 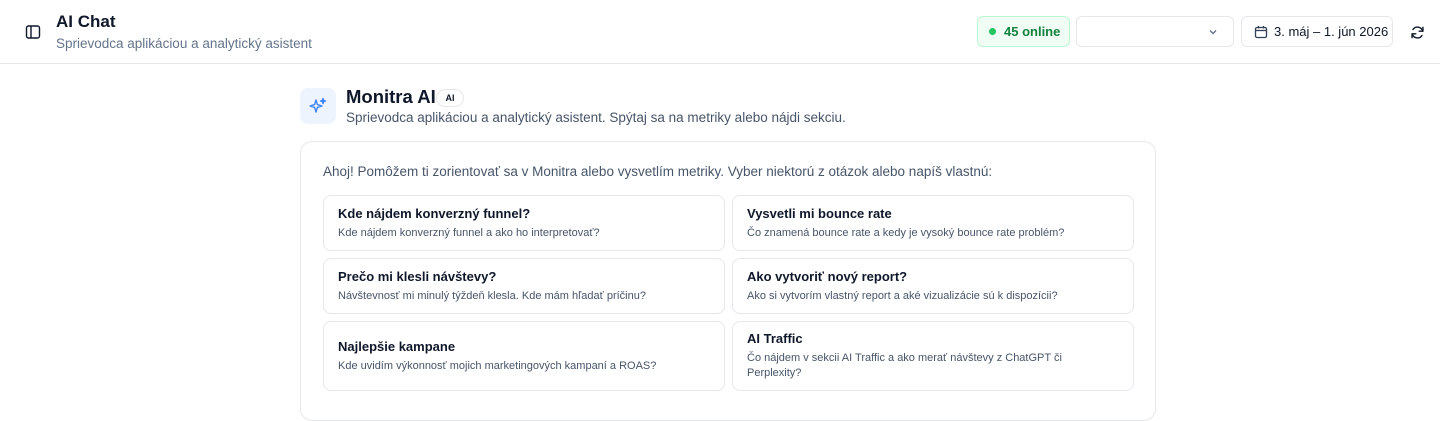 I want to click on status-dot-icon, so click(x=992, y=31).